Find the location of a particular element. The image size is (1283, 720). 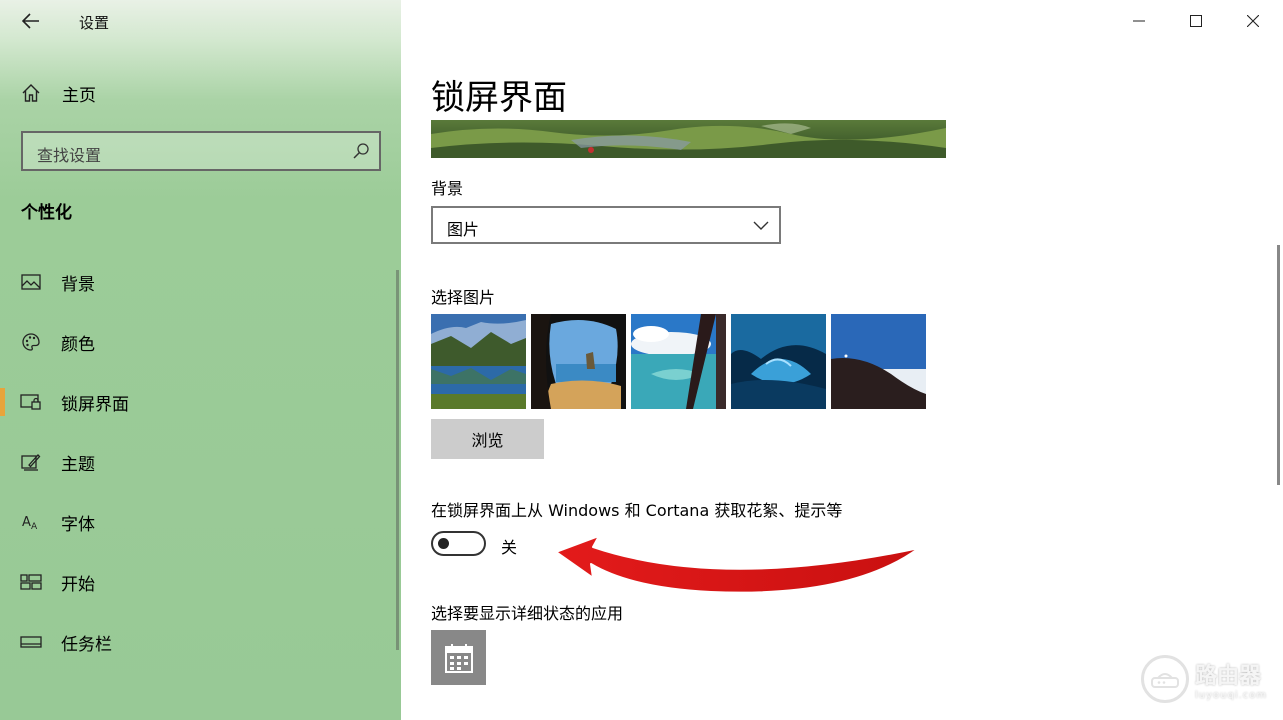

taskbar-icon is located at coordinates (31, 642).